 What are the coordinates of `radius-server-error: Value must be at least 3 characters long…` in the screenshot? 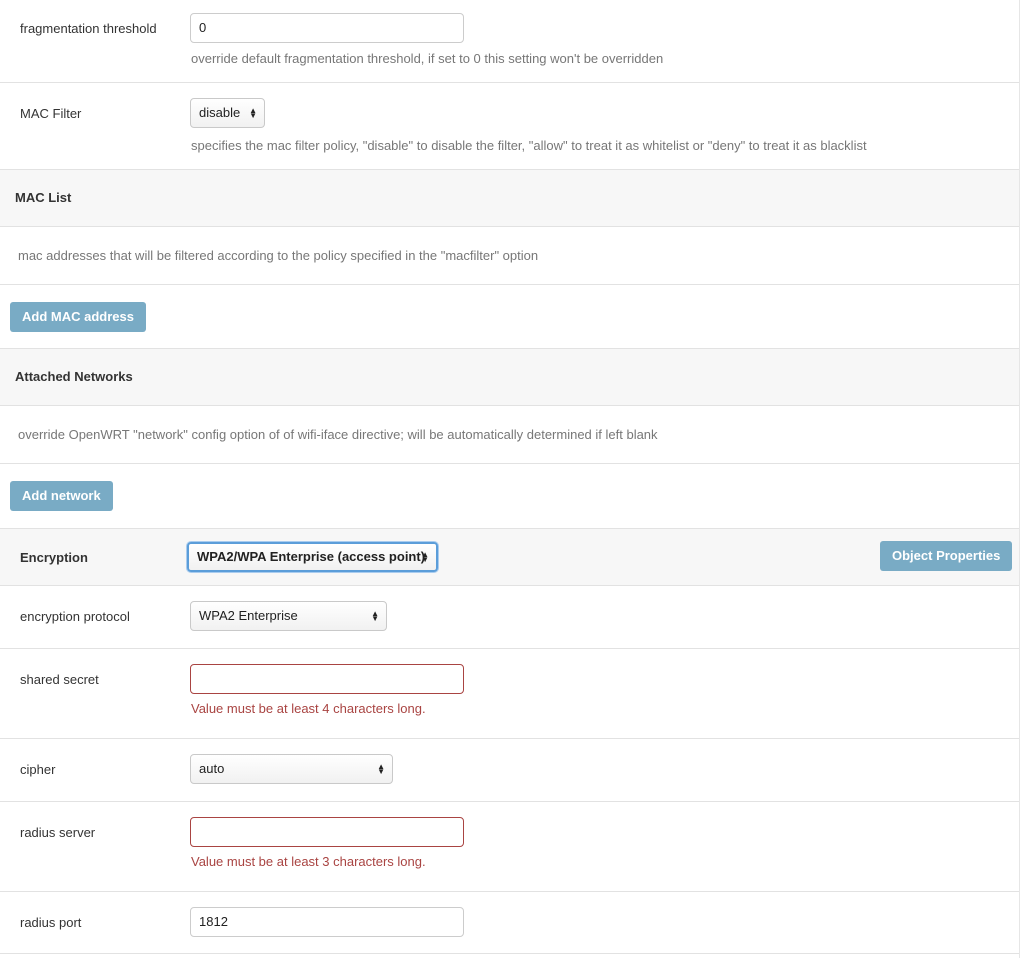 It's located at (308, 861).